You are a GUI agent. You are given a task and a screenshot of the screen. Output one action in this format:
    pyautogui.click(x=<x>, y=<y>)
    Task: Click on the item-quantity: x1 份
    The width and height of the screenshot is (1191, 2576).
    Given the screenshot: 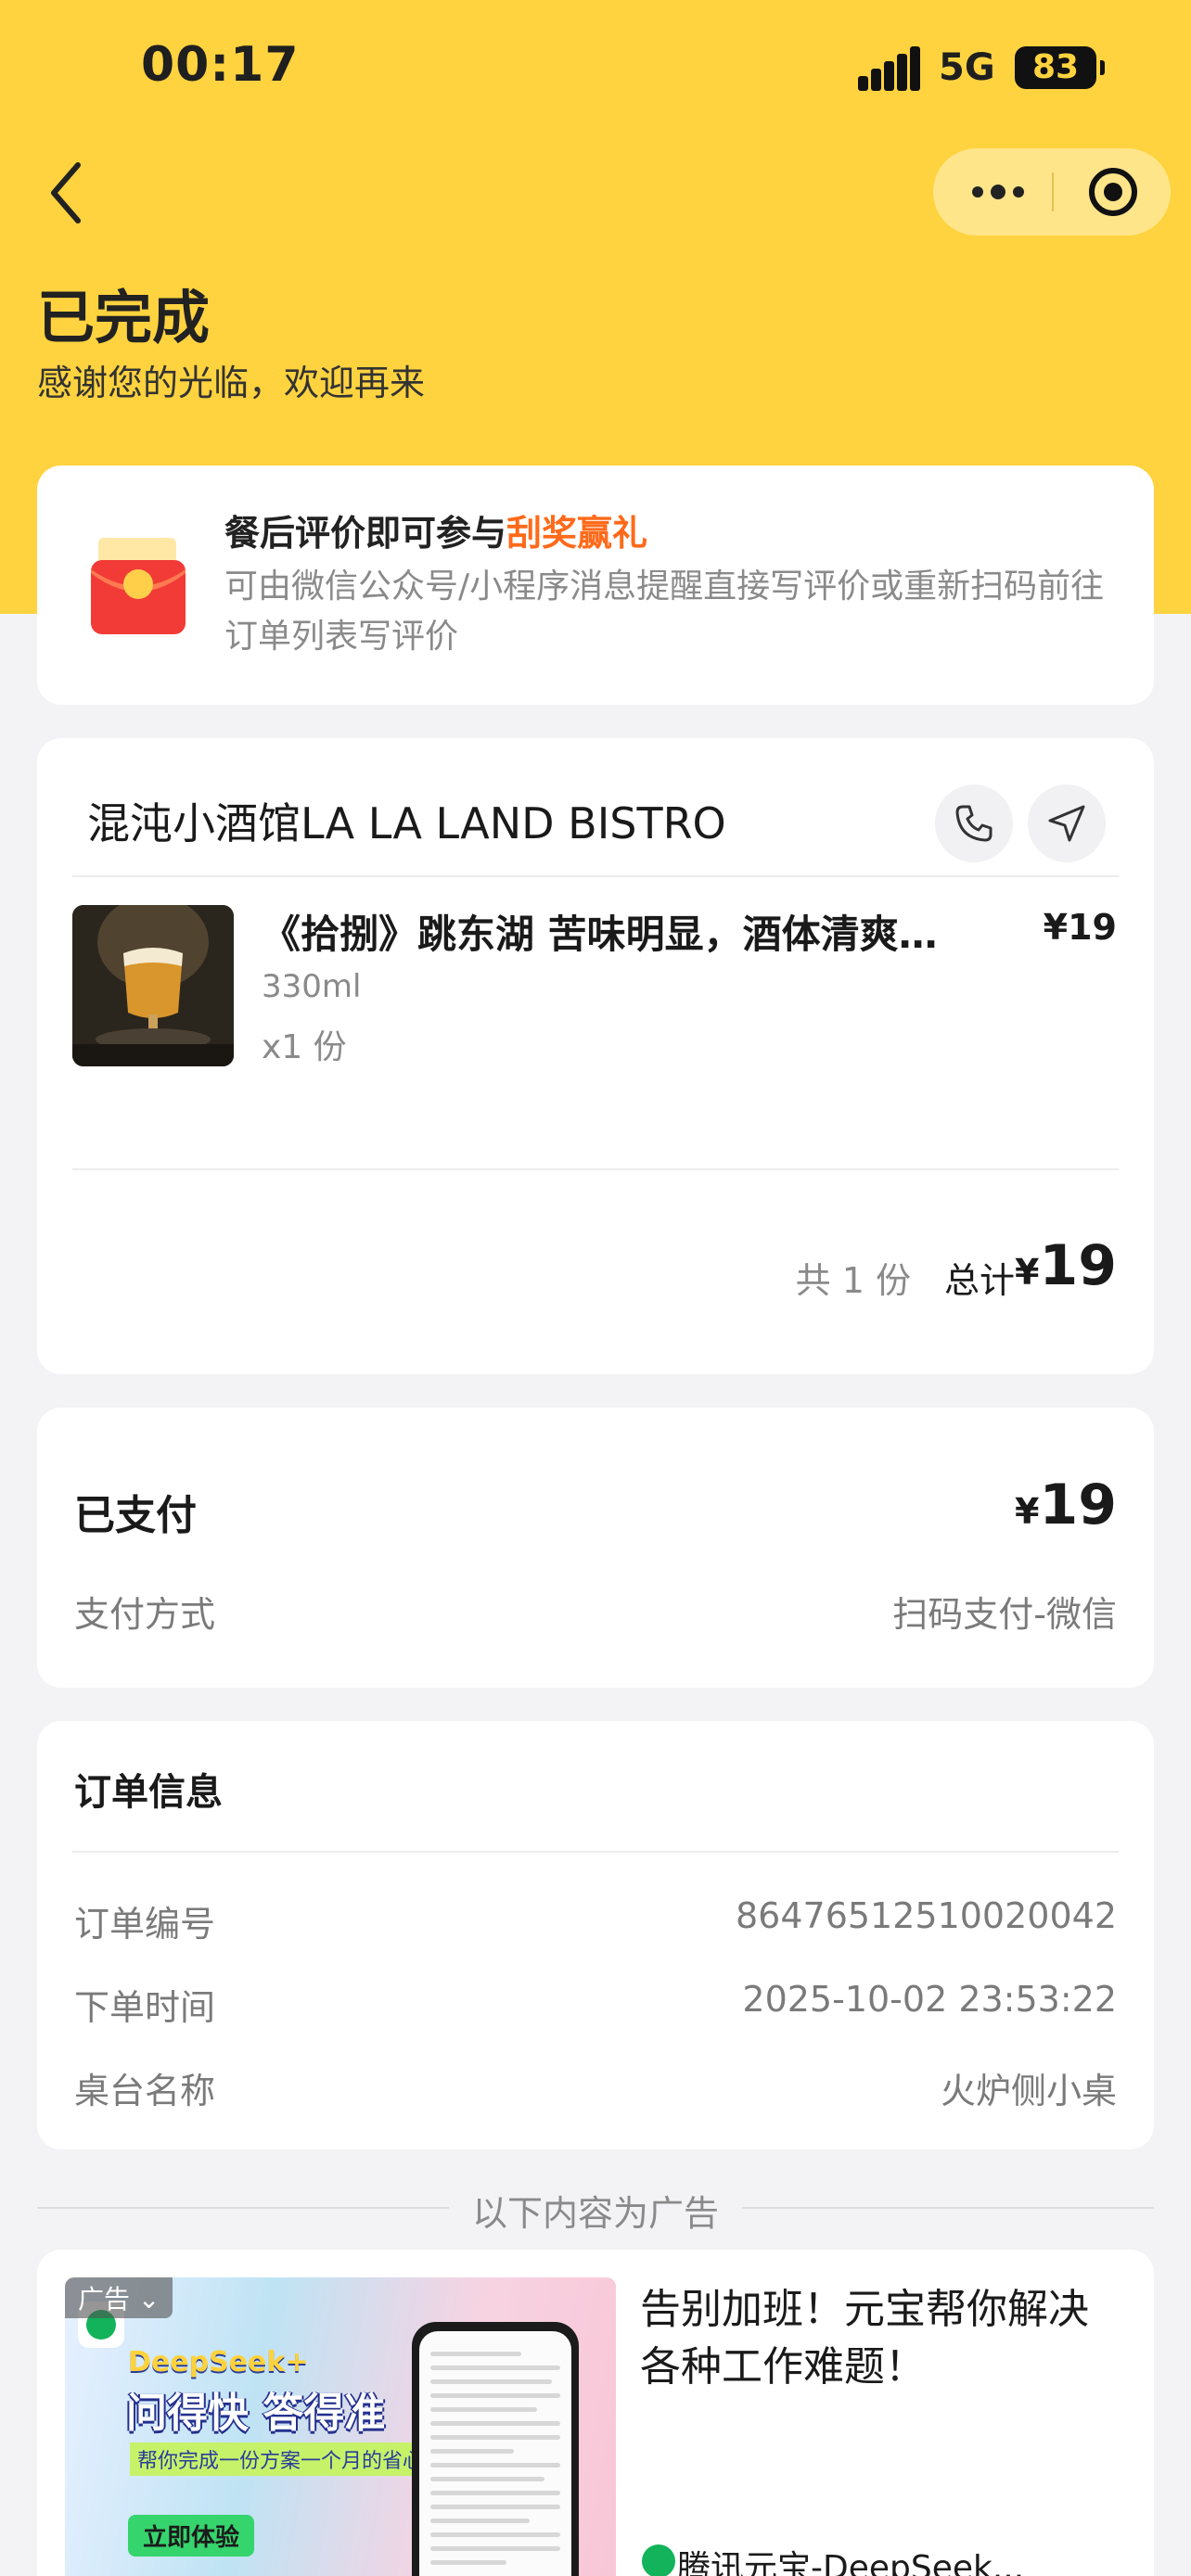 What is the action you would take?
    pyautogui.click(x=304, y=1047)
    